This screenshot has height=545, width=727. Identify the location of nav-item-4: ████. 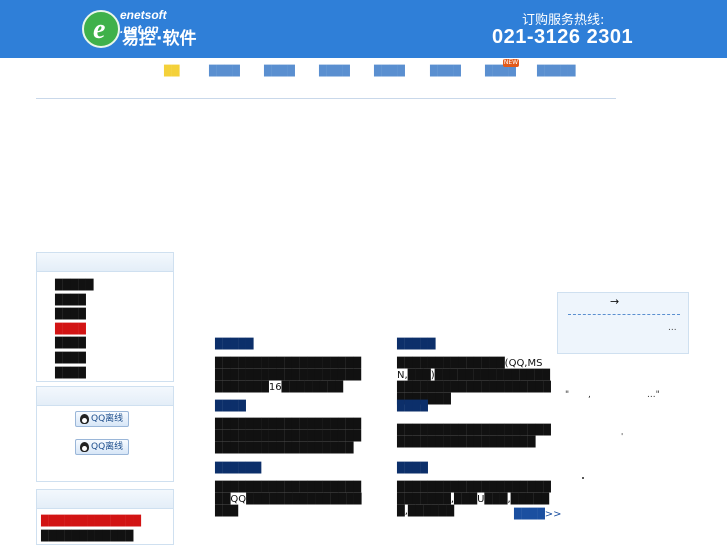
(334, 71).